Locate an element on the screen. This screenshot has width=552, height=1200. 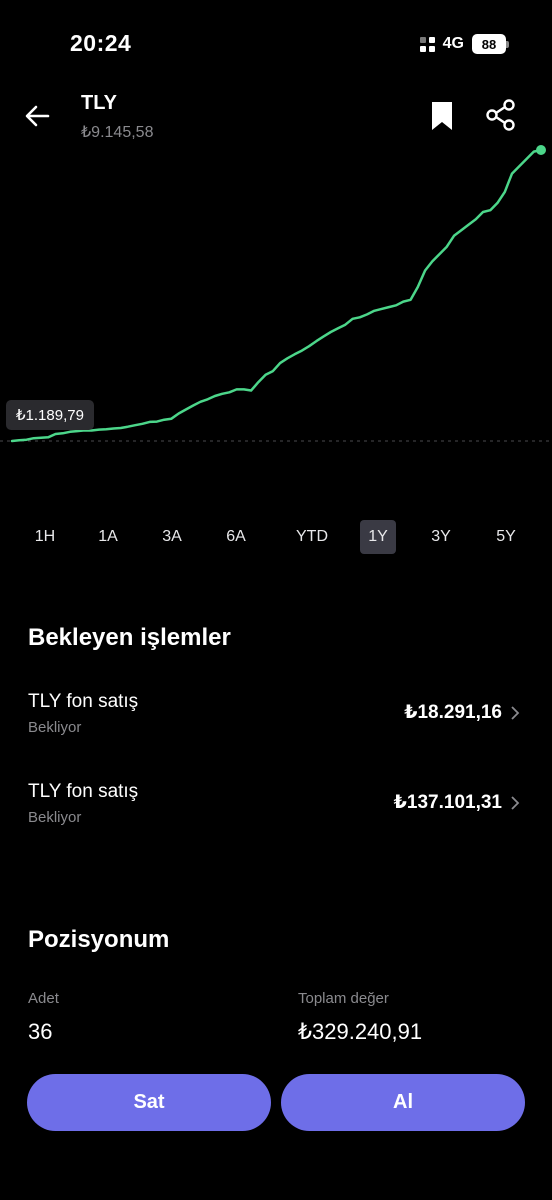
position-section-title: Pozisyonum is located at coordinates (99, 939).